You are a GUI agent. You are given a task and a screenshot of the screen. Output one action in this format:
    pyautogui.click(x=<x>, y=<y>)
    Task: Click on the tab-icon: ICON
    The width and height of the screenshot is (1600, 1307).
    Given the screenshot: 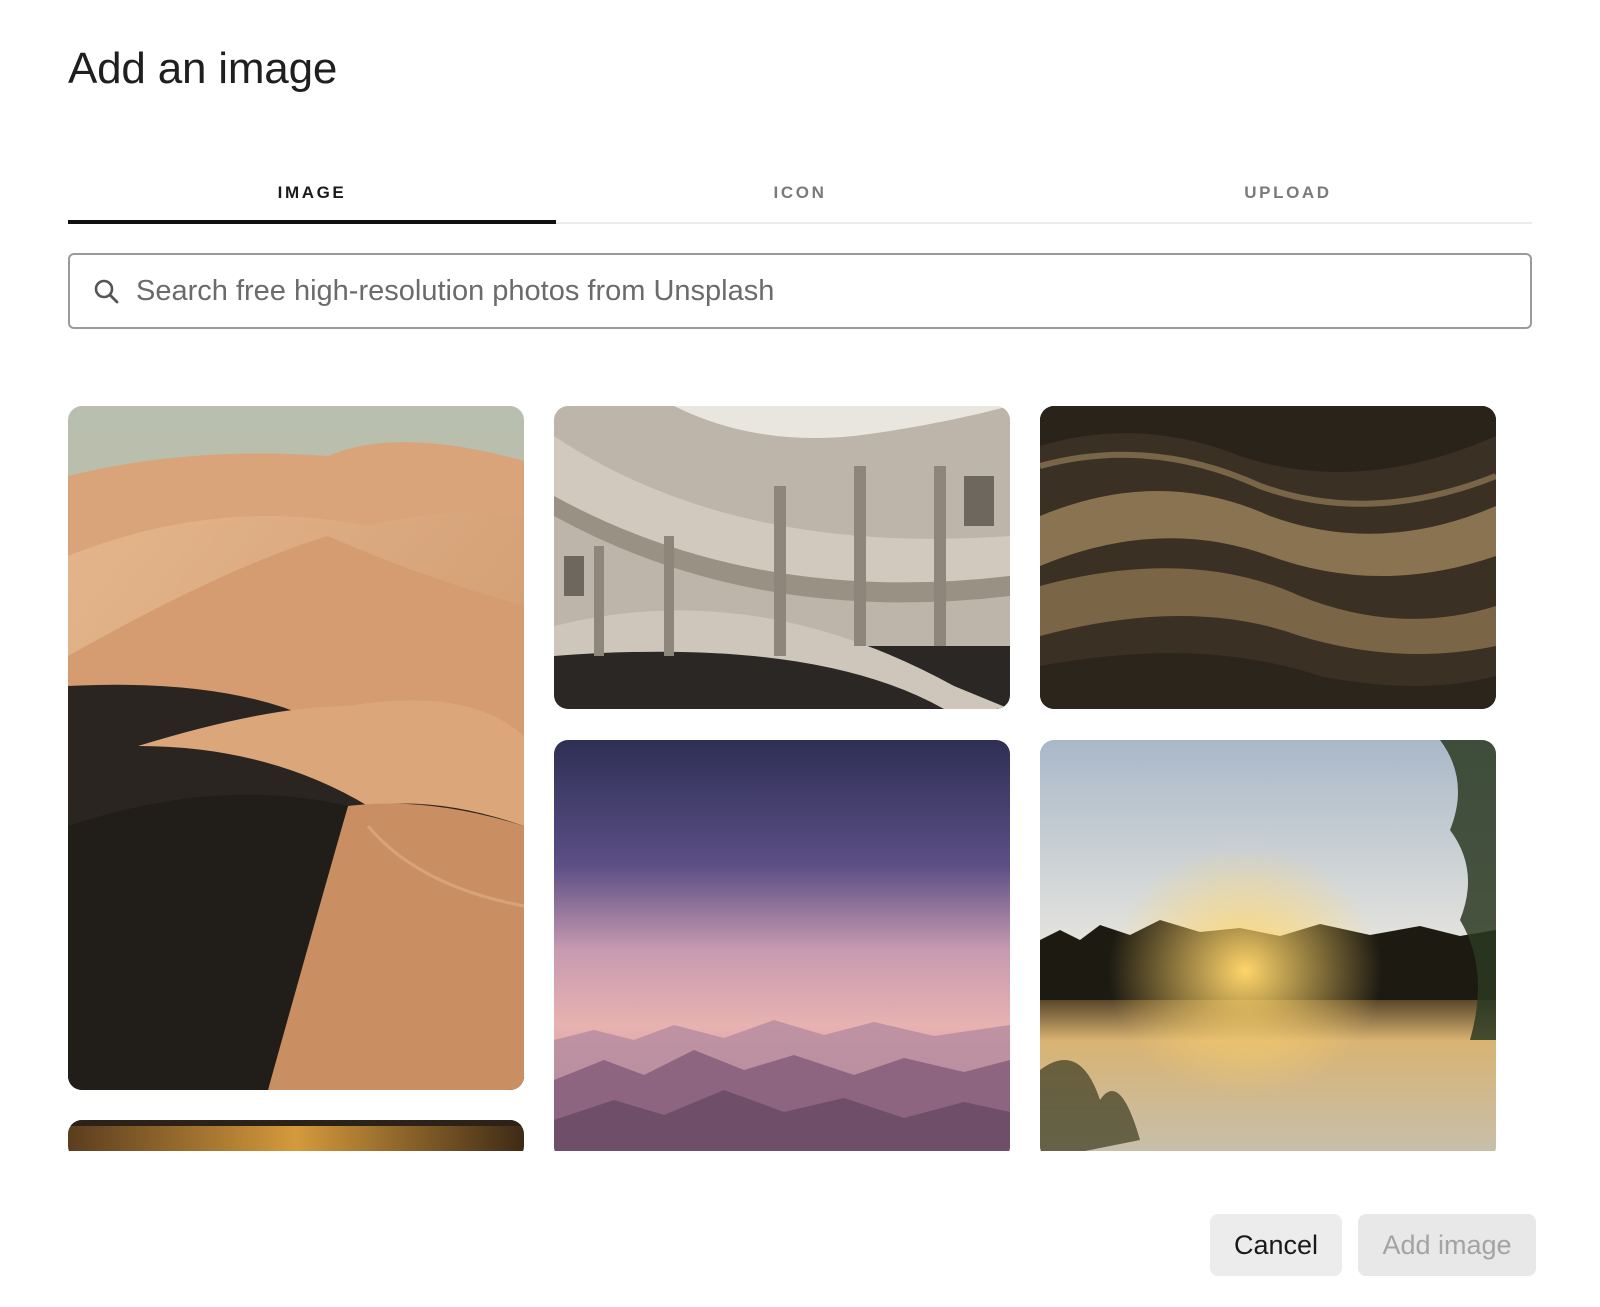 What is the action you would take?
    pyautogui.click(x=800, y=196)
    